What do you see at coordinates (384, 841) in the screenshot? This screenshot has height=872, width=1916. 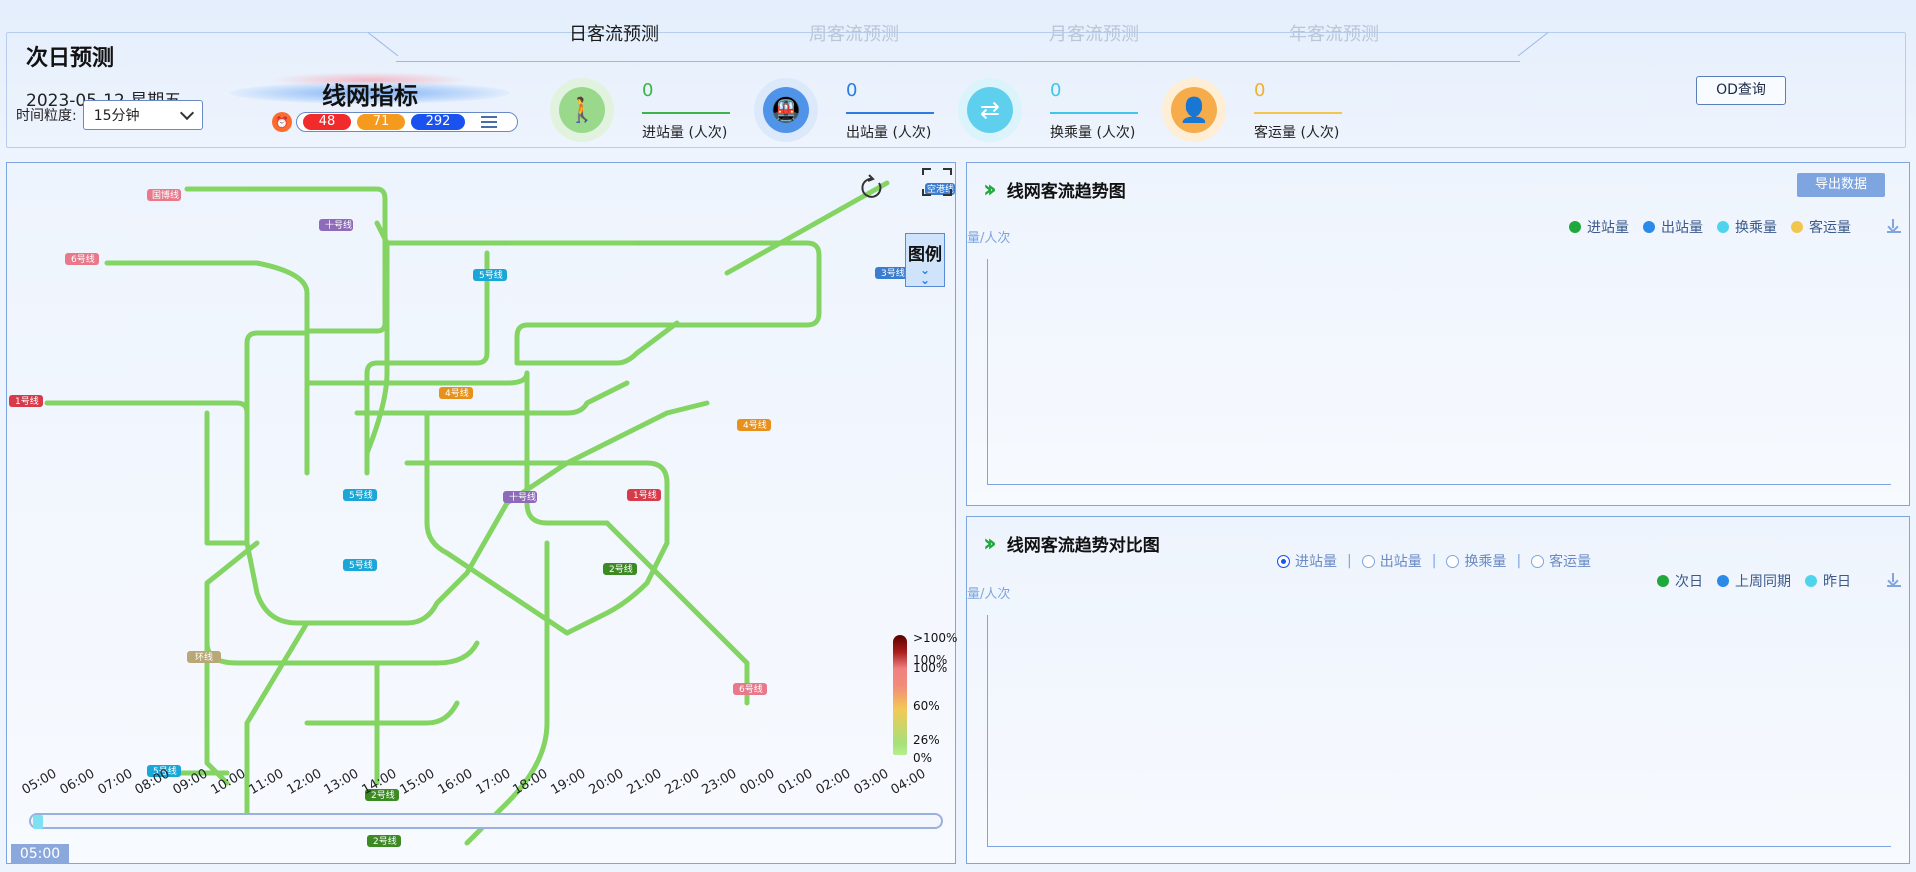 I see `tag-2-bottom: 2号线` at bounding box center [384, 841].